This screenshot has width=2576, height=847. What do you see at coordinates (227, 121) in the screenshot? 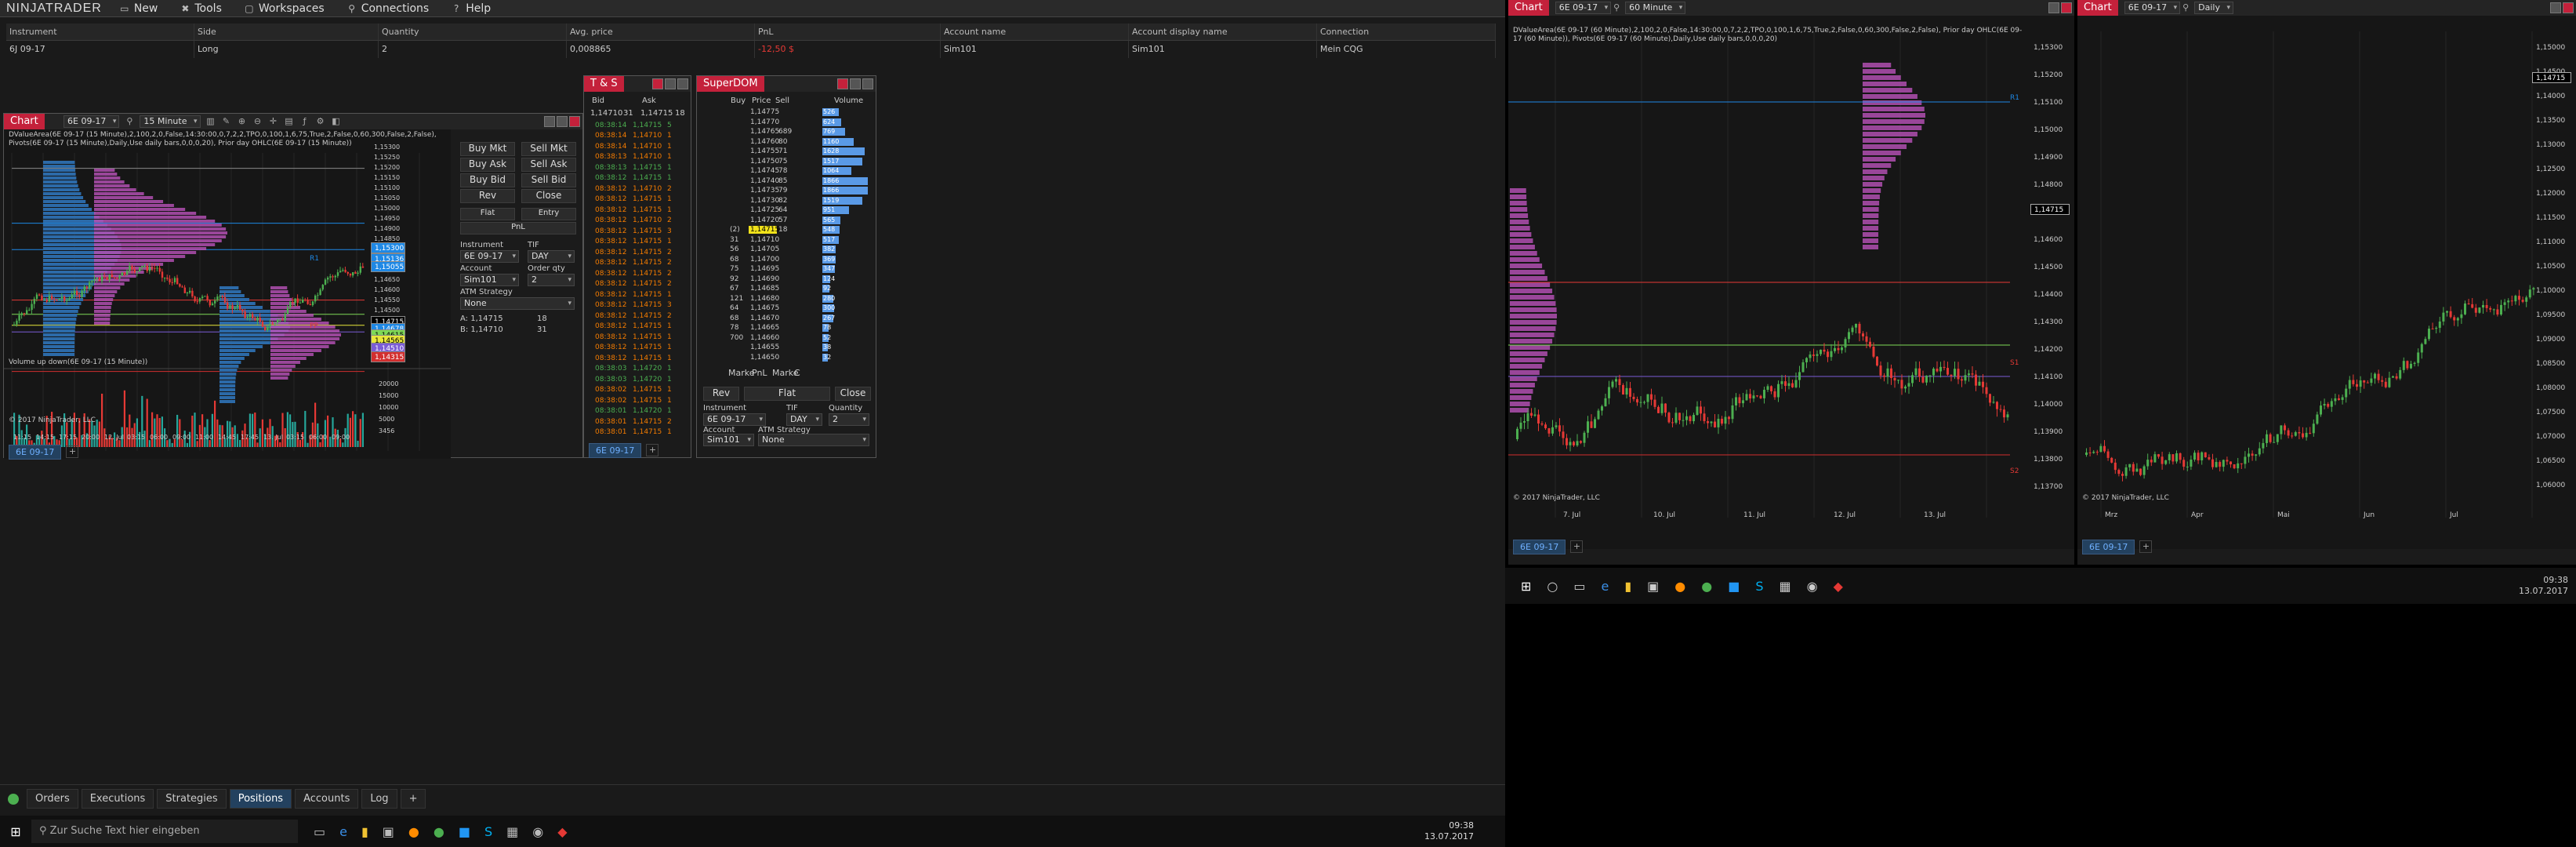
I see `draw-icon: ✎` at bounding box center [227, 121].